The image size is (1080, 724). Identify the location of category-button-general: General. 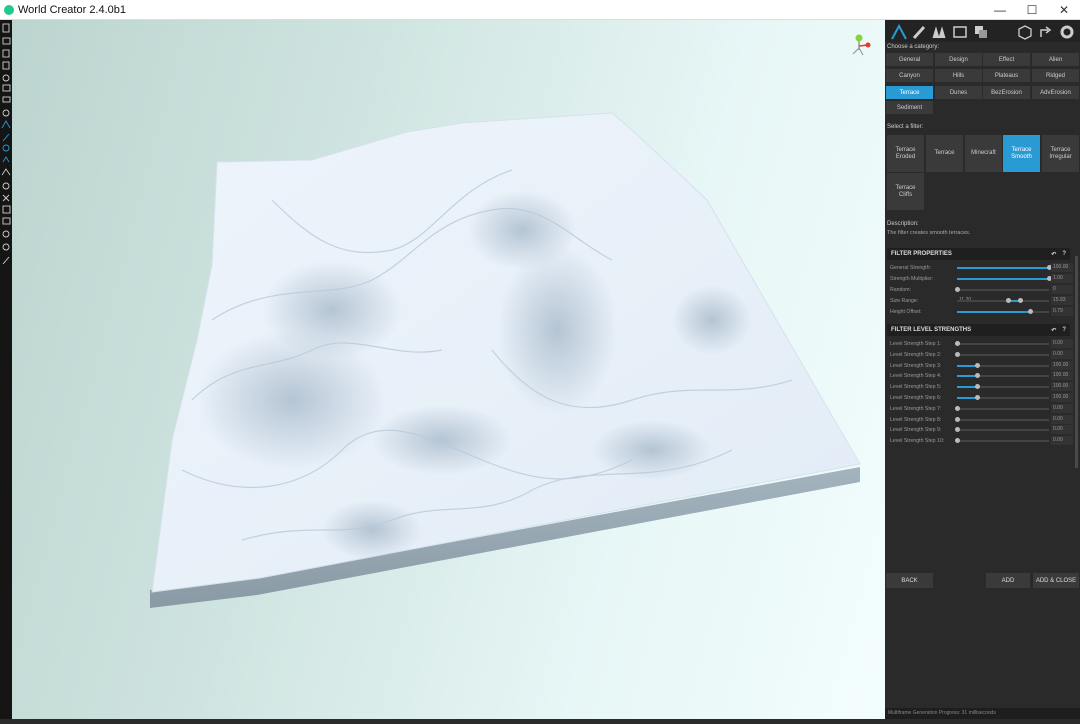
(909, 59).